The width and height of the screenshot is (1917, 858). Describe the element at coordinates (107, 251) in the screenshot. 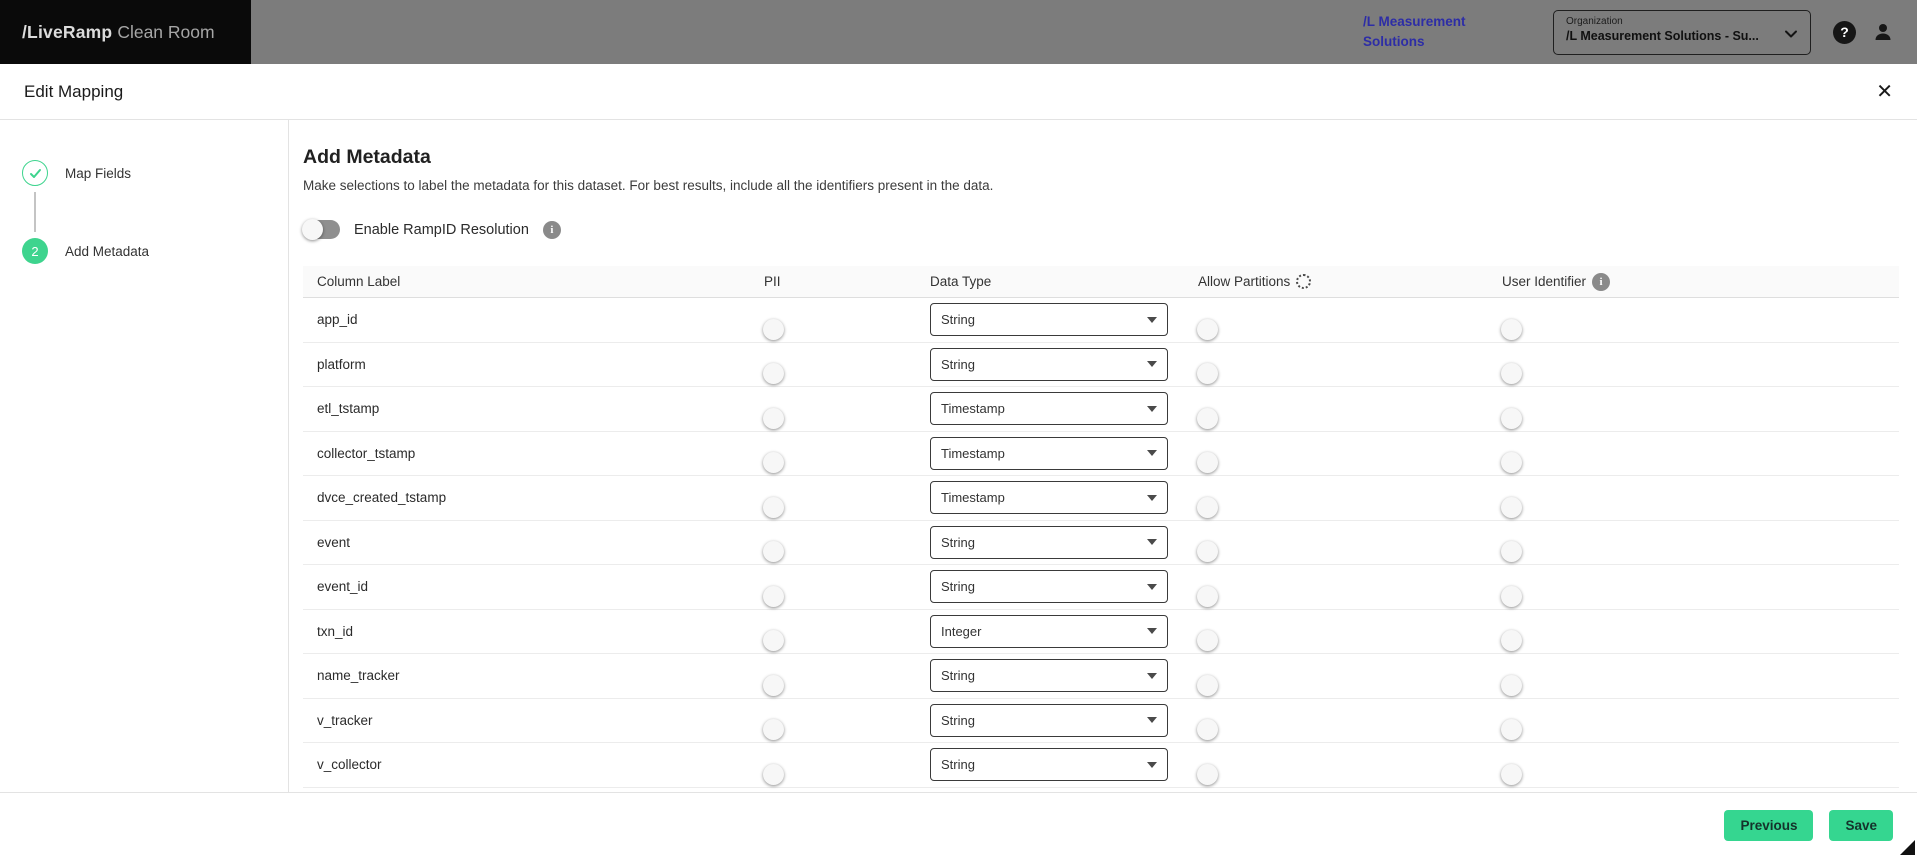

I see `step-label: Add Metadata` at that location.